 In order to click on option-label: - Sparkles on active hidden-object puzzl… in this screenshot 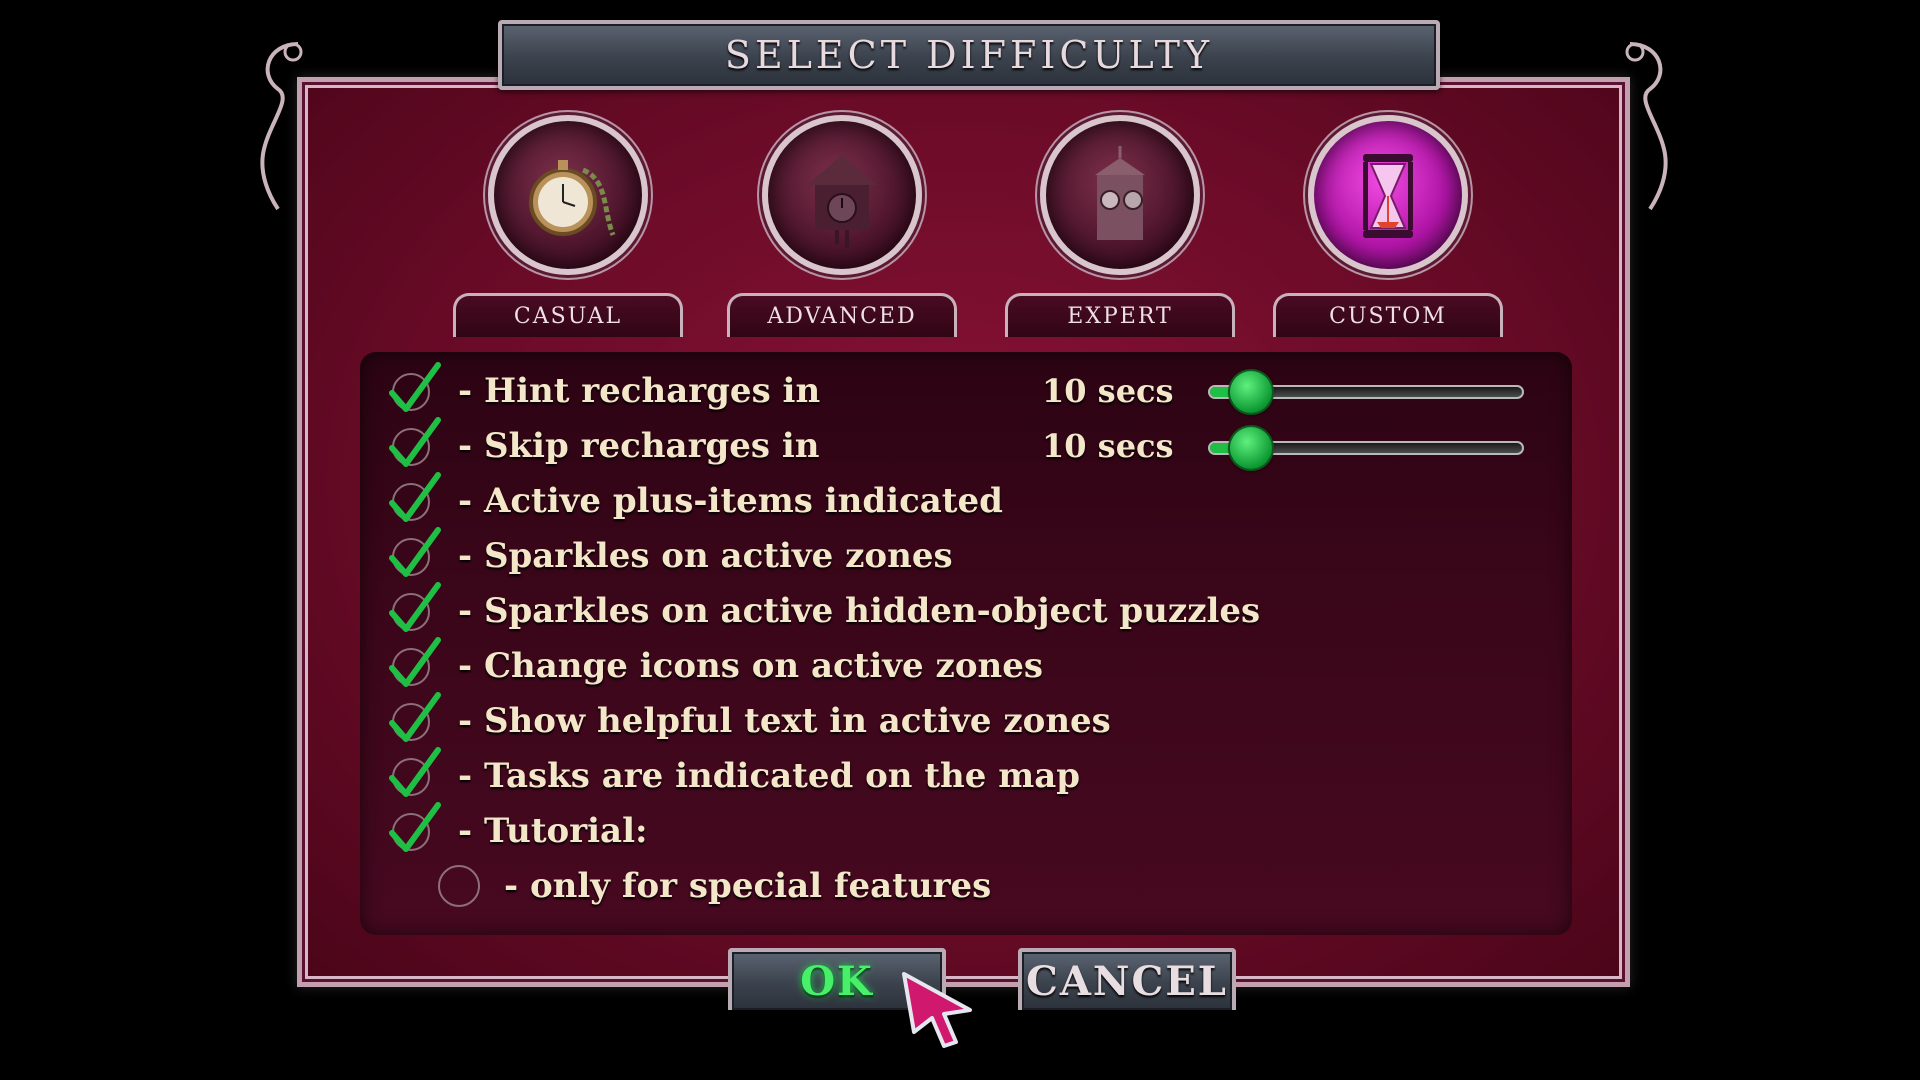, I will do `click(859, 611)`.